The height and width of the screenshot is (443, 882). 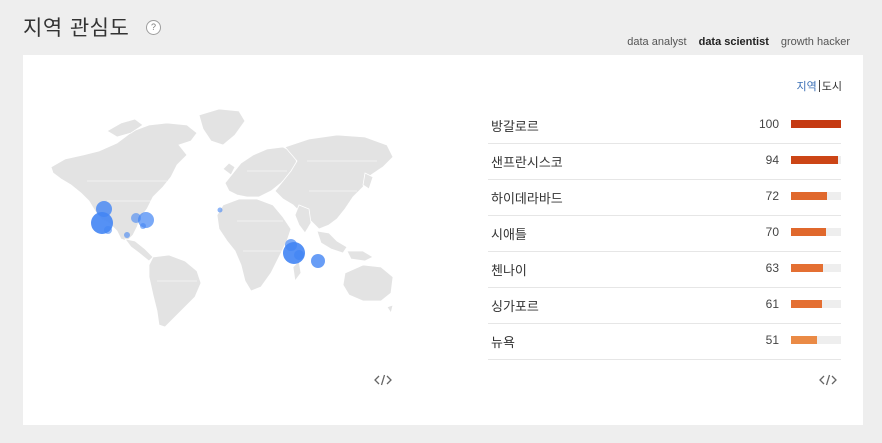 What do you see at coordinates (143, 226) in the screenshot?
I see `bubble-washington` at bounding box center [143, 226].